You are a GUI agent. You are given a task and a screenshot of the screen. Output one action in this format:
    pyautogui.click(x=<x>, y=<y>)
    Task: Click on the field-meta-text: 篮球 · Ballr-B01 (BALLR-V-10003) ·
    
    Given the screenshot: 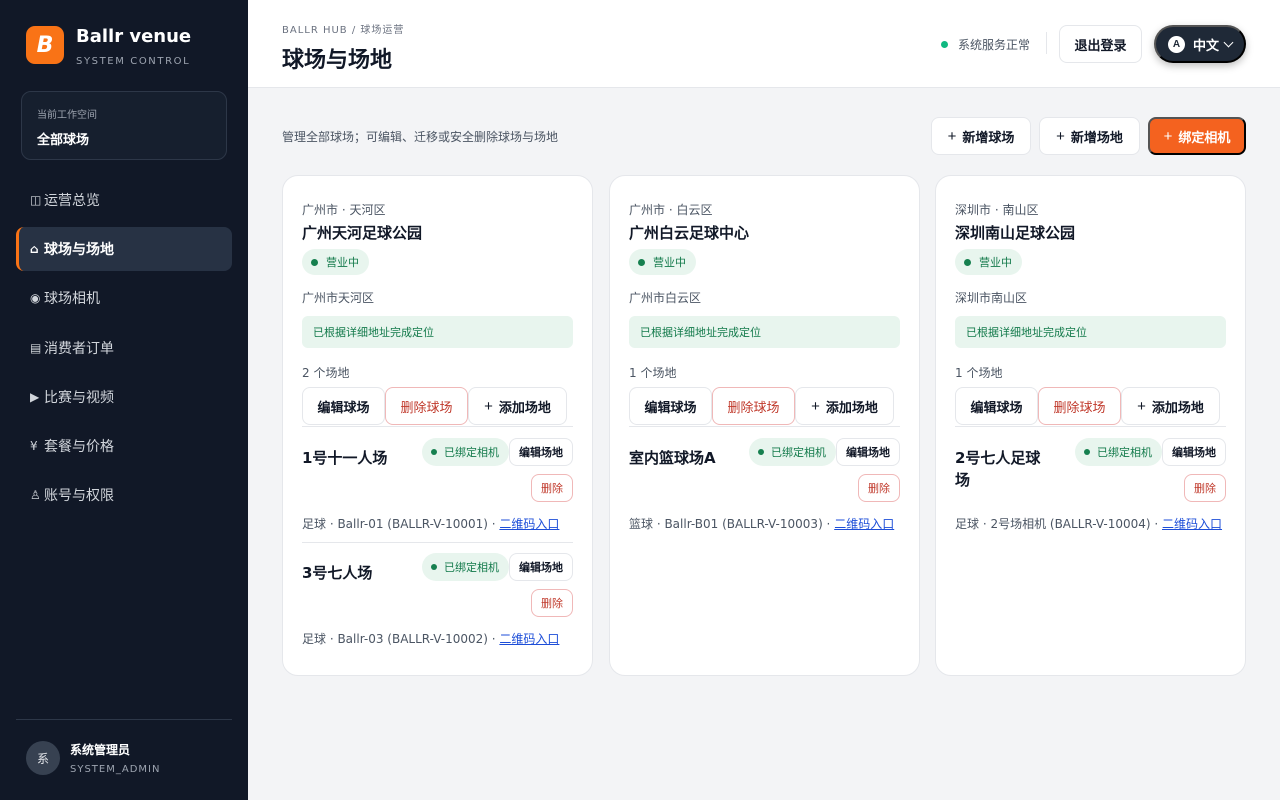 What is the action you would take?
    pyautogui.click(x=732, y=524)
    